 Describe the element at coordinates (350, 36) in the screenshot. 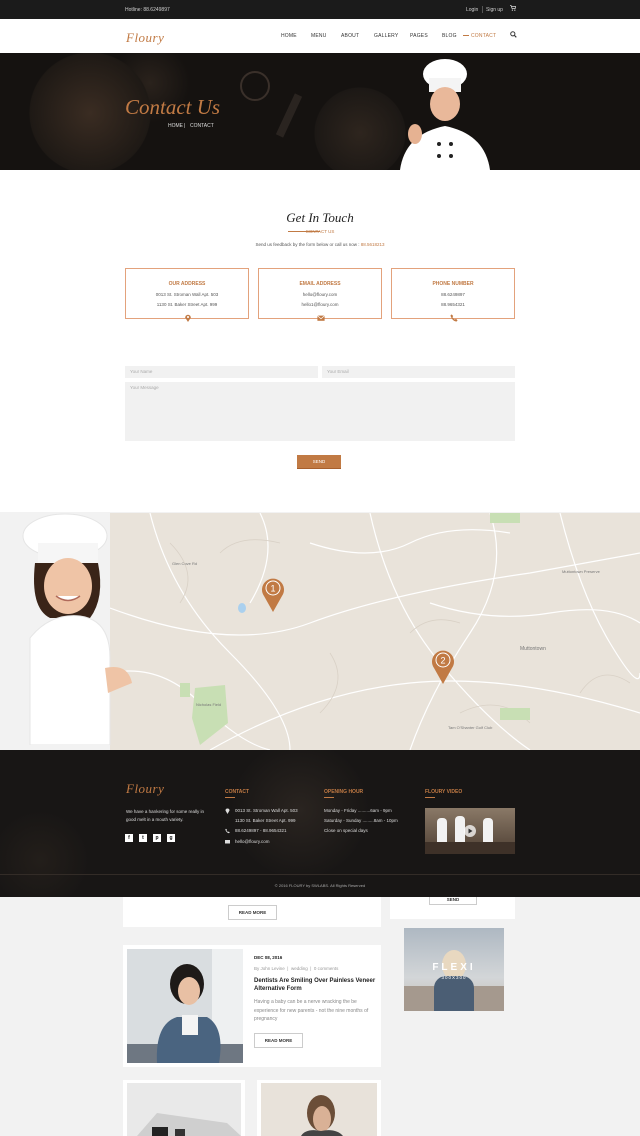

I see `nav-about: ABOUT` at that location.